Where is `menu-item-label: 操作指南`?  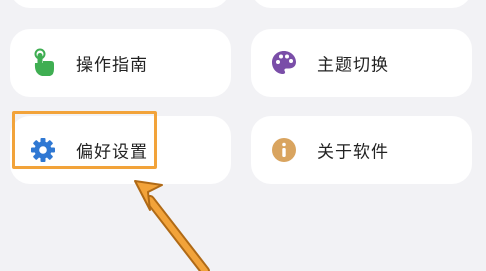 menu-item-label: 操作指南 is located at coordinates (112, 65).